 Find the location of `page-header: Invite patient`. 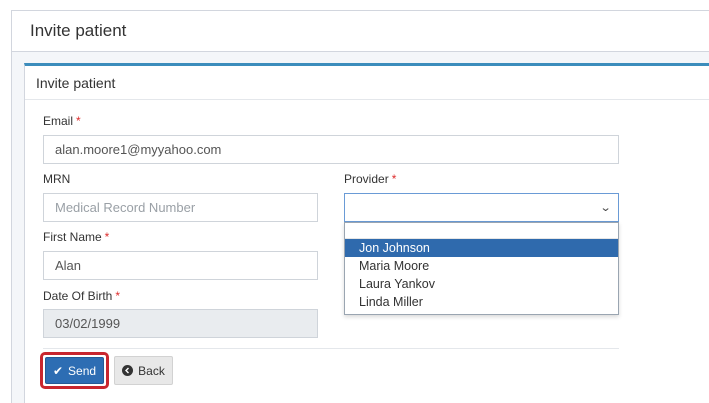

page-header: Invite patient is located at coordinates (360, 31).